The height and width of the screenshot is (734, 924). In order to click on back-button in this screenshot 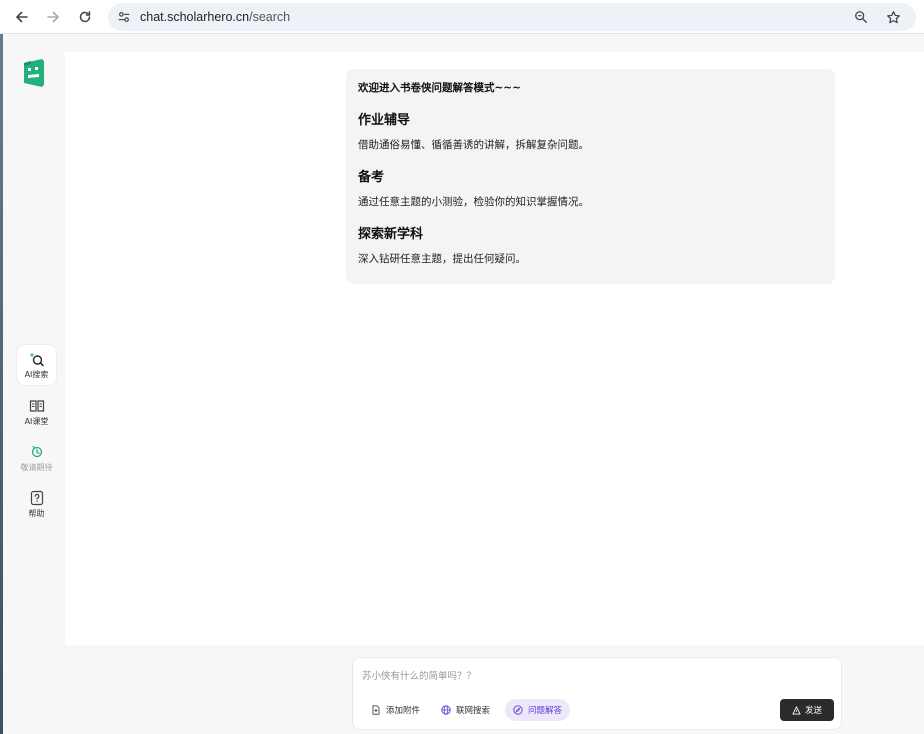, I will do `click(22, 17)`.